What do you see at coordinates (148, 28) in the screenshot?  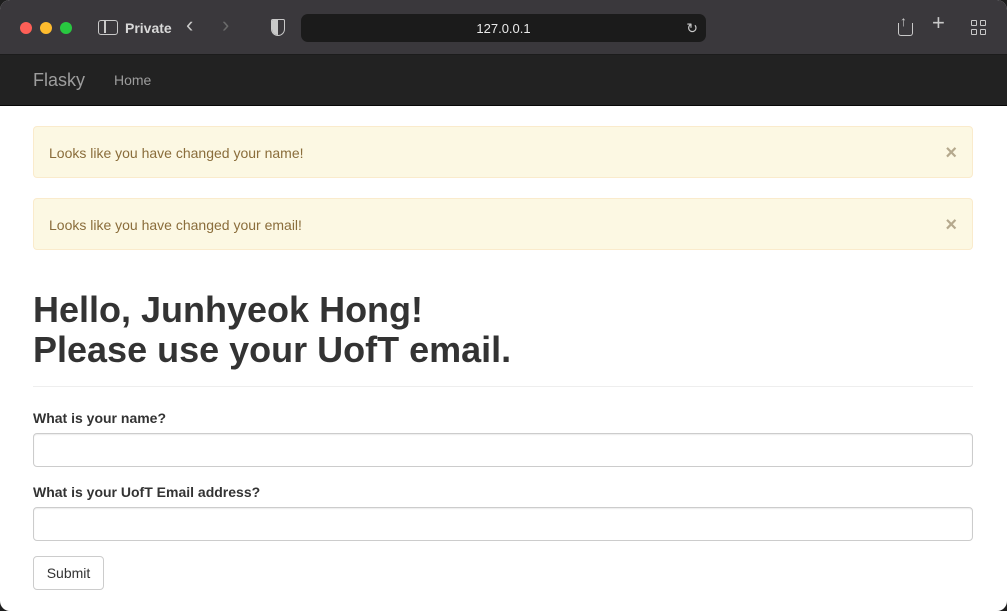 I see `private-label: Private` at bounding box center [148, 28].